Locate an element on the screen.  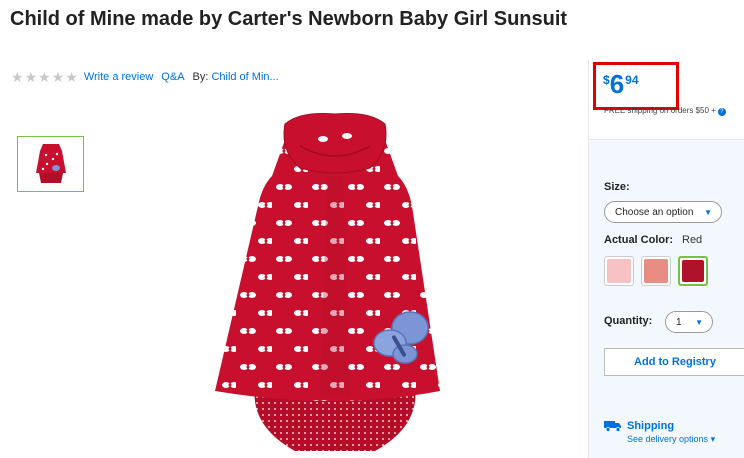
delivery-options-link: See delivery options ▾ is located at coordinates (671, 439).